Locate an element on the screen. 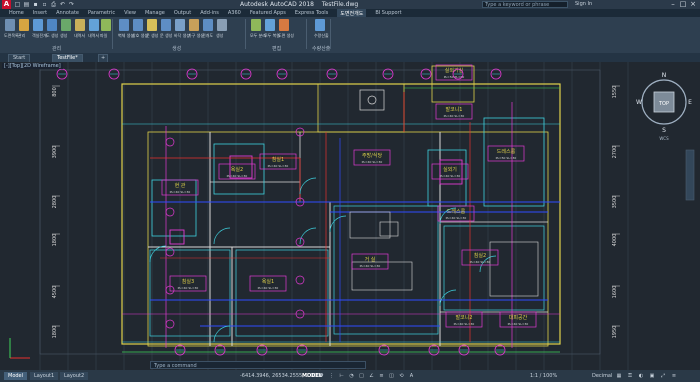 Image resolution: width=700 pixels, height=382 pixels. ortho-icon: ⊢ is located at coordinates (341, 376).